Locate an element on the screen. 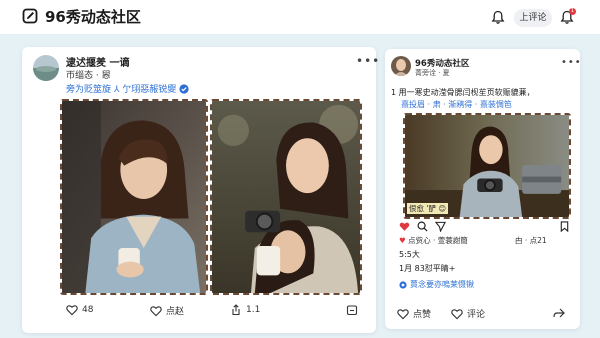 Image resolution: width=600 pixels, height=338 pixels. bookmark-icon is located at coordinates (564, 226).